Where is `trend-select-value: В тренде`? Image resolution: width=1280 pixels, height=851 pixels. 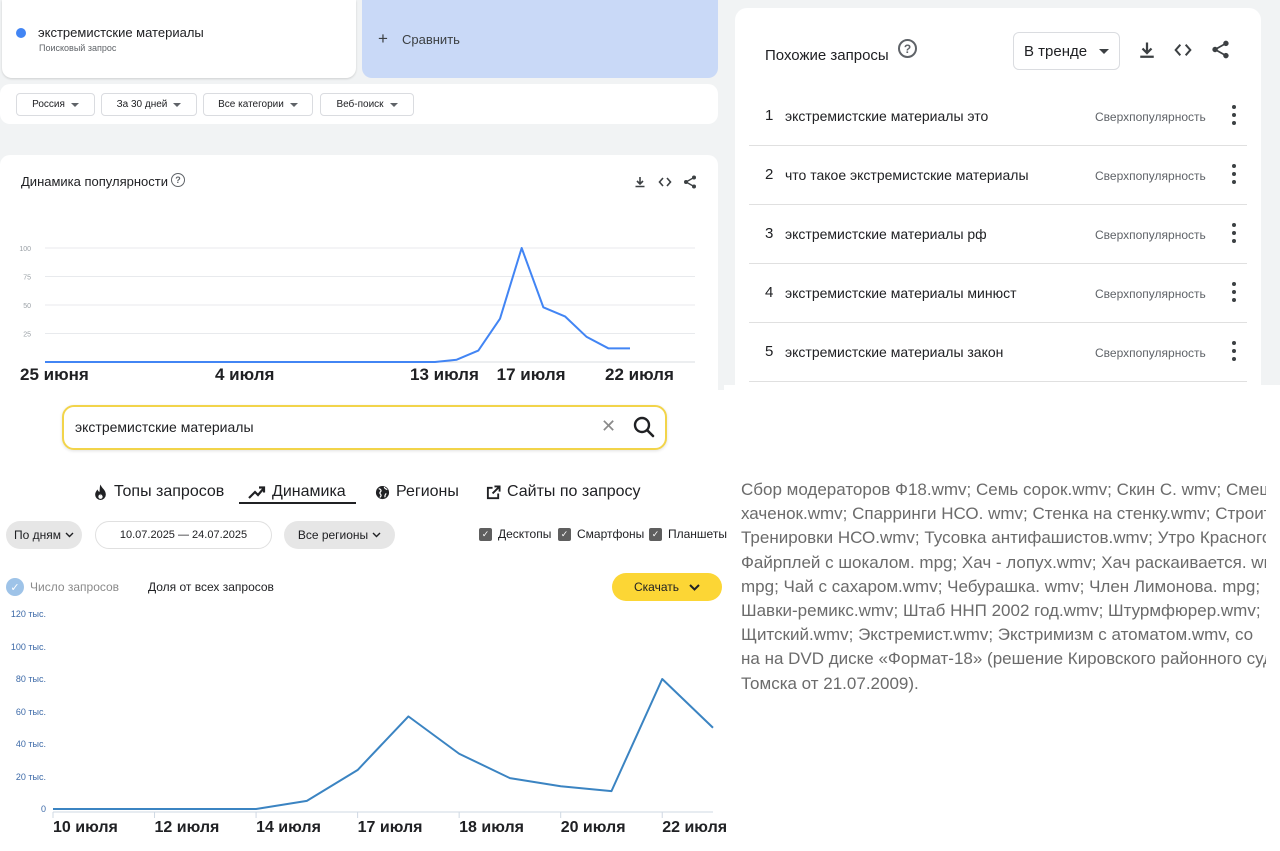
trend-select-value: В тренде is located at coordinates (1056, 51).